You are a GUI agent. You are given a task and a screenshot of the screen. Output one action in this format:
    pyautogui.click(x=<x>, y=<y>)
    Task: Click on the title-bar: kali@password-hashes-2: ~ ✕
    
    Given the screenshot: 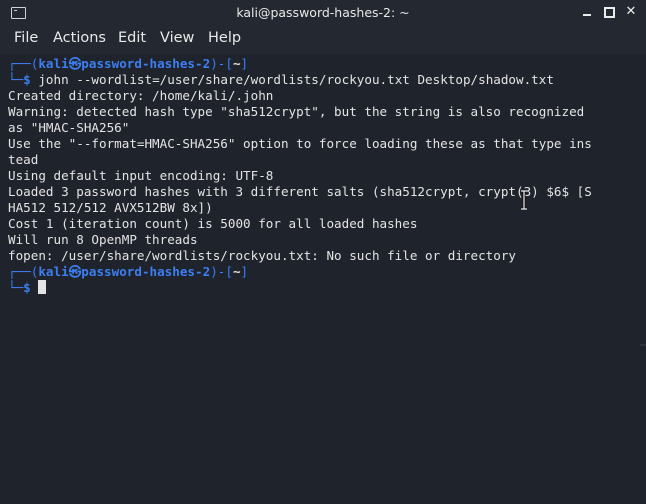 What is the action you would take?
    pyautogui.click(x=323, y=13)
    